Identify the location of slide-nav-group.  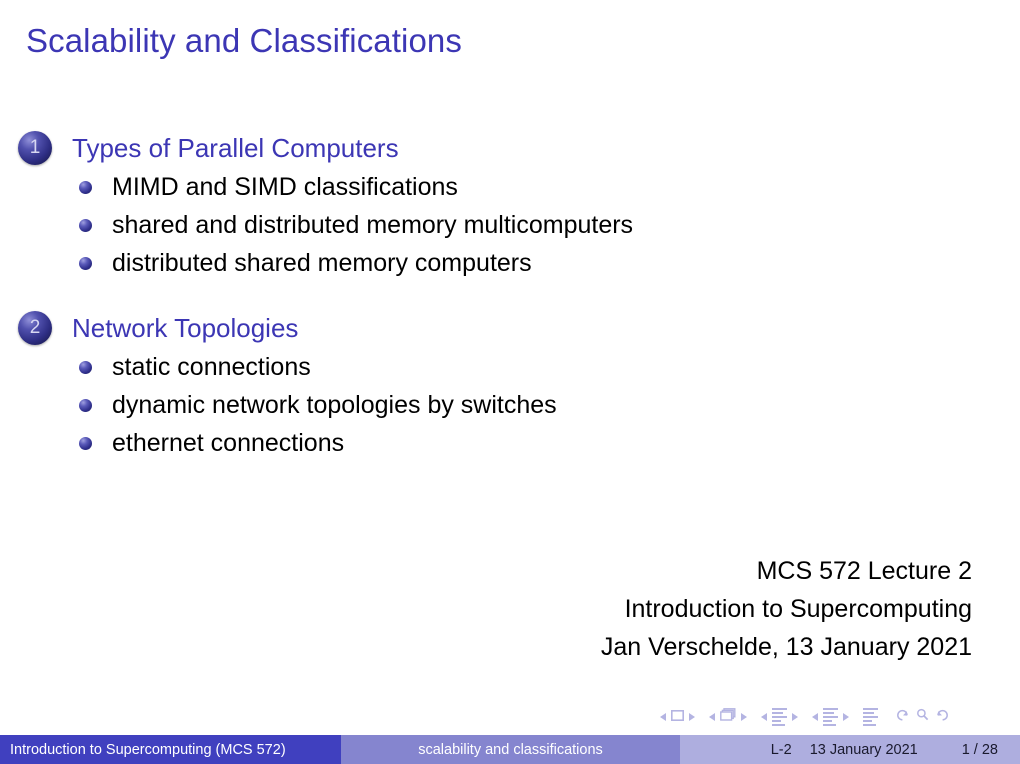
(677, 717).